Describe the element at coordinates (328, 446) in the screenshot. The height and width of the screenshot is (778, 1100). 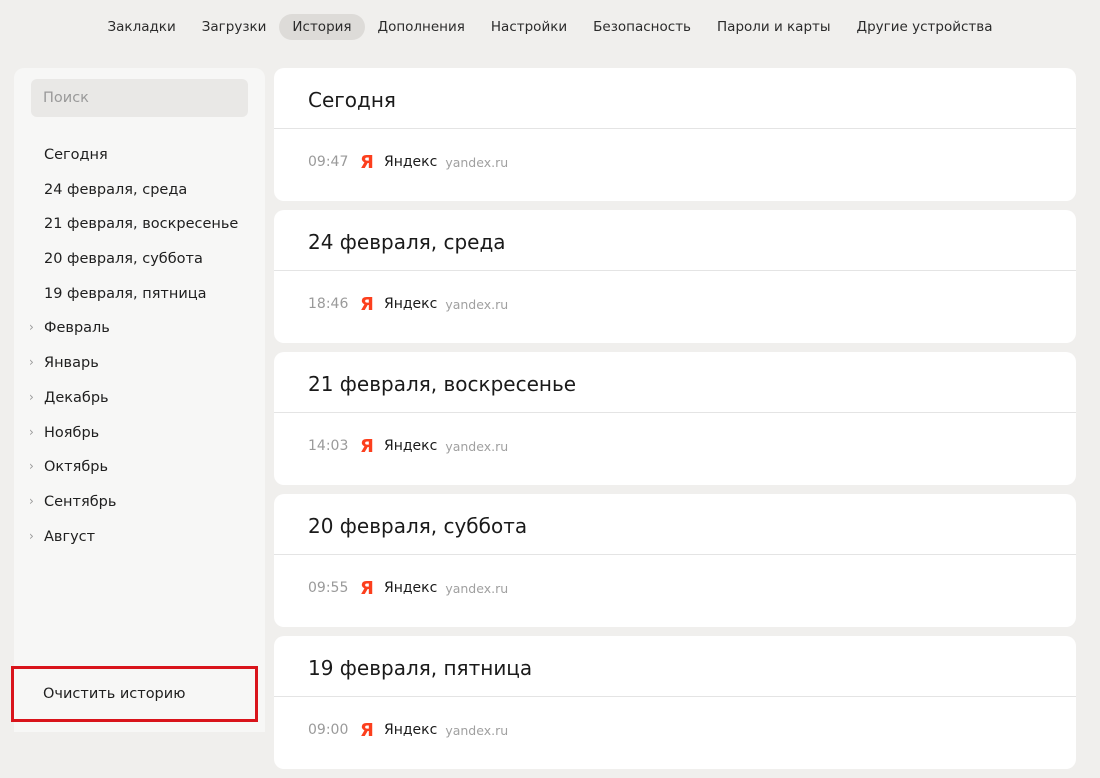
I see `entry-time: 14:03` at that location.